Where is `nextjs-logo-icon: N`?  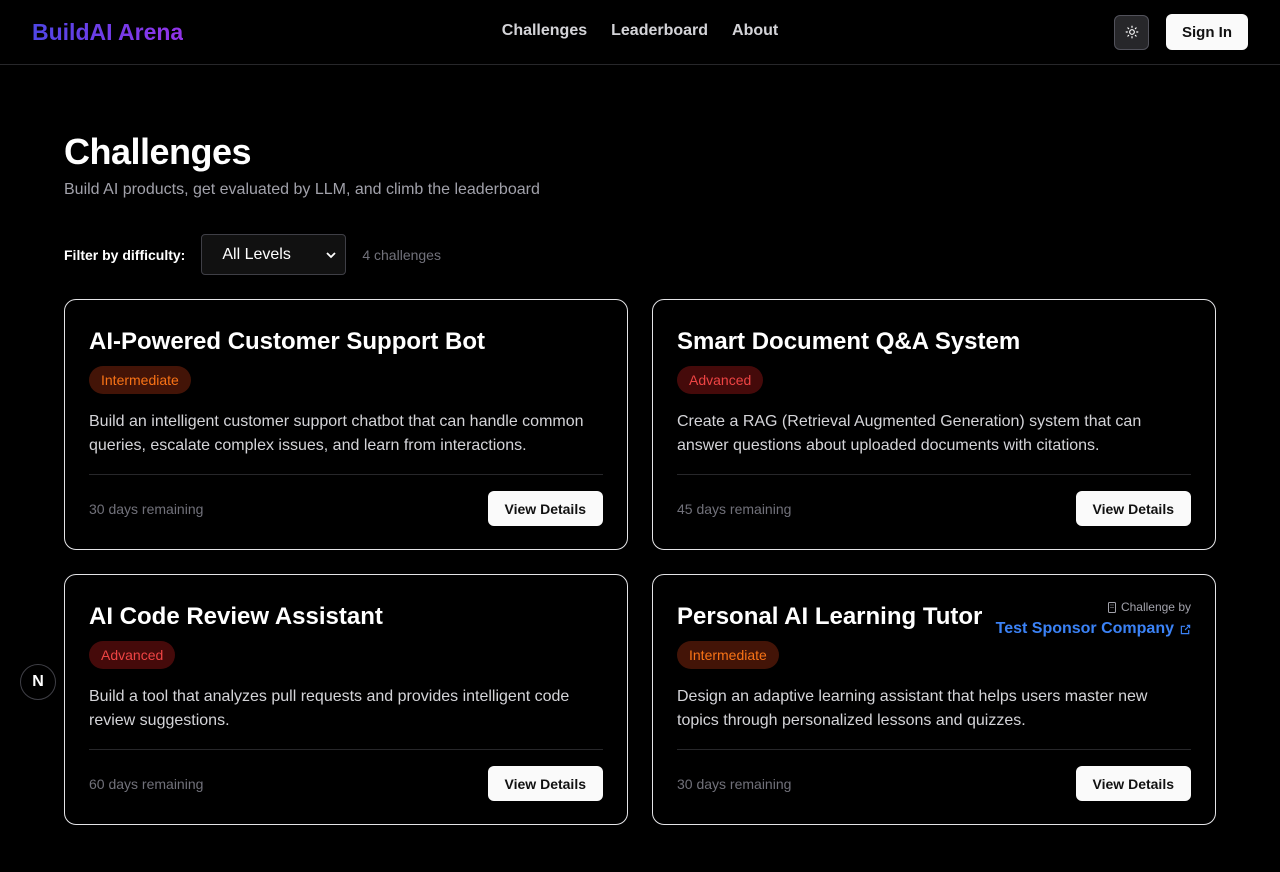
nextjs-logo-icon: N is located at coordinates (38, 681).